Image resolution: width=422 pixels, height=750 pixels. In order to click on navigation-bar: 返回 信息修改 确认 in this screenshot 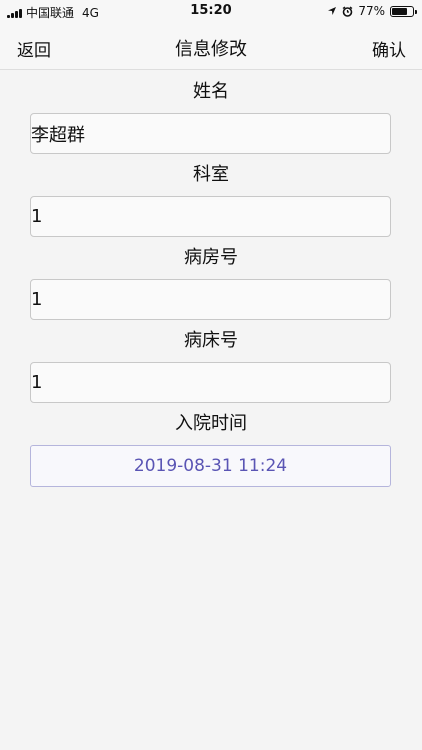, I will do `click(211, 46)`.